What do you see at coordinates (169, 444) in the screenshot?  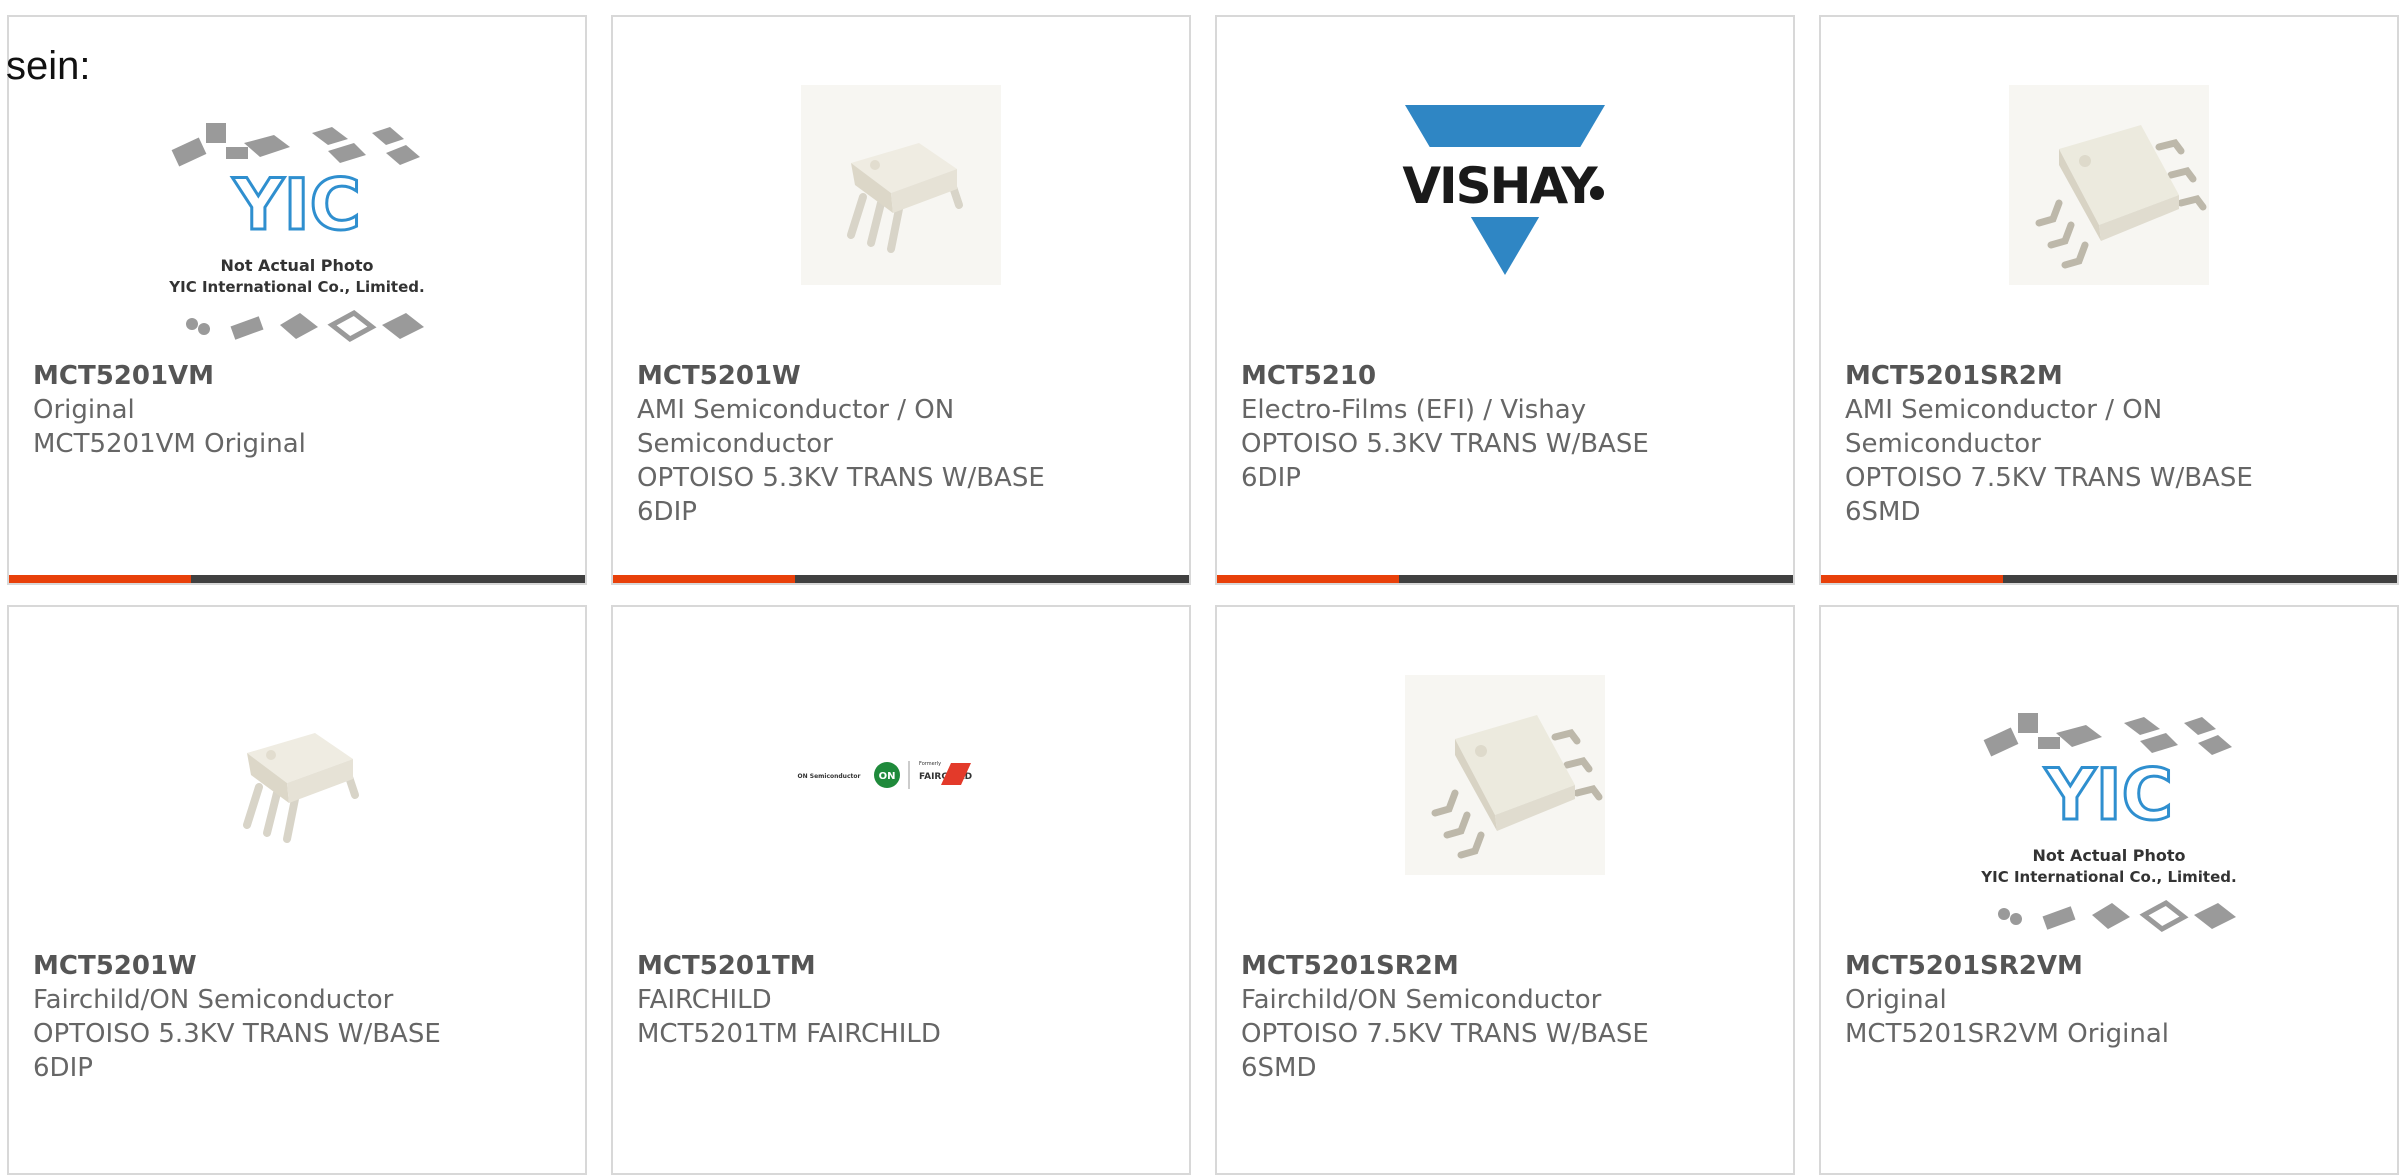 I see `description: MCT5201VM Original` at bounding box center [169, 444].